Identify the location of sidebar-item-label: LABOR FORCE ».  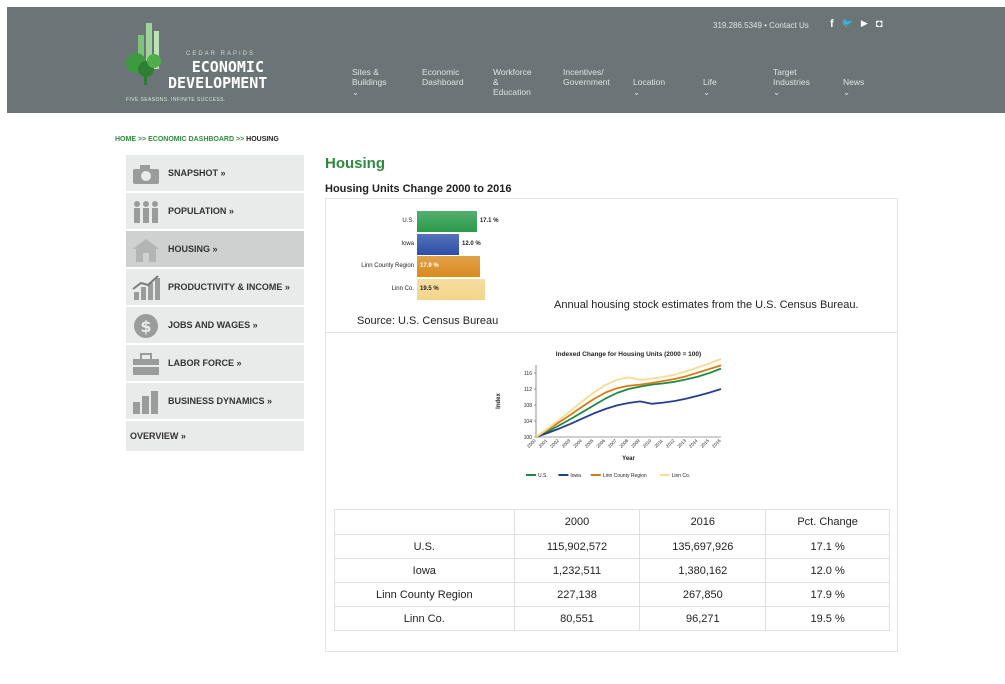
(205, 363).